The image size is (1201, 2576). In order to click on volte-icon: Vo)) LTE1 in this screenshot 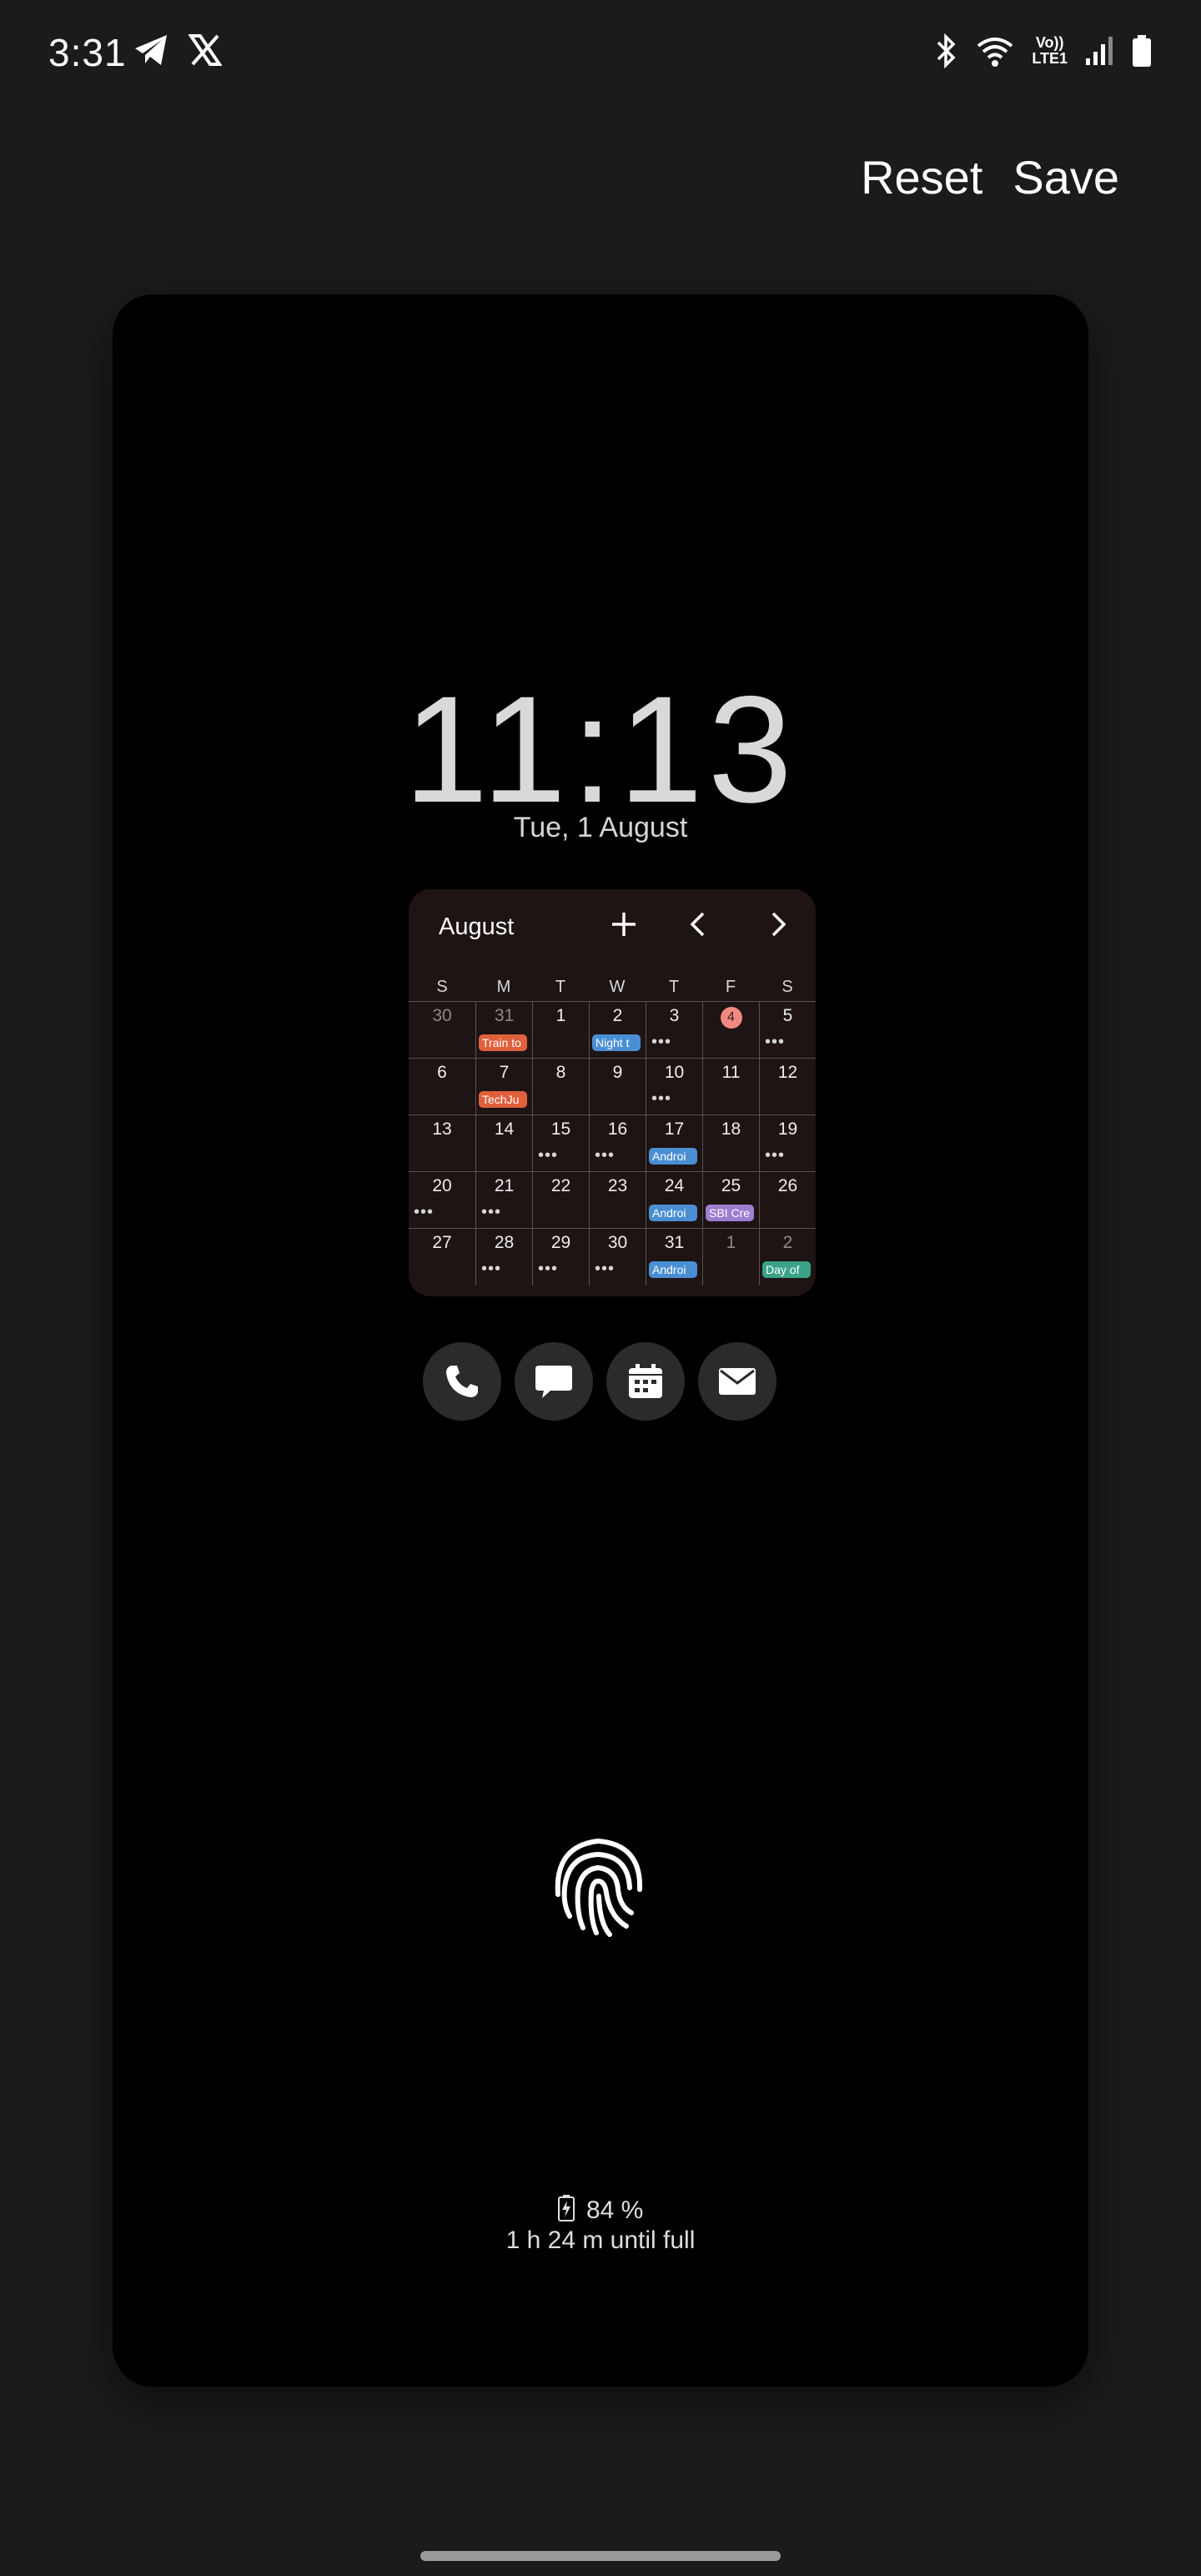, I will do `click(1050, 51)`.